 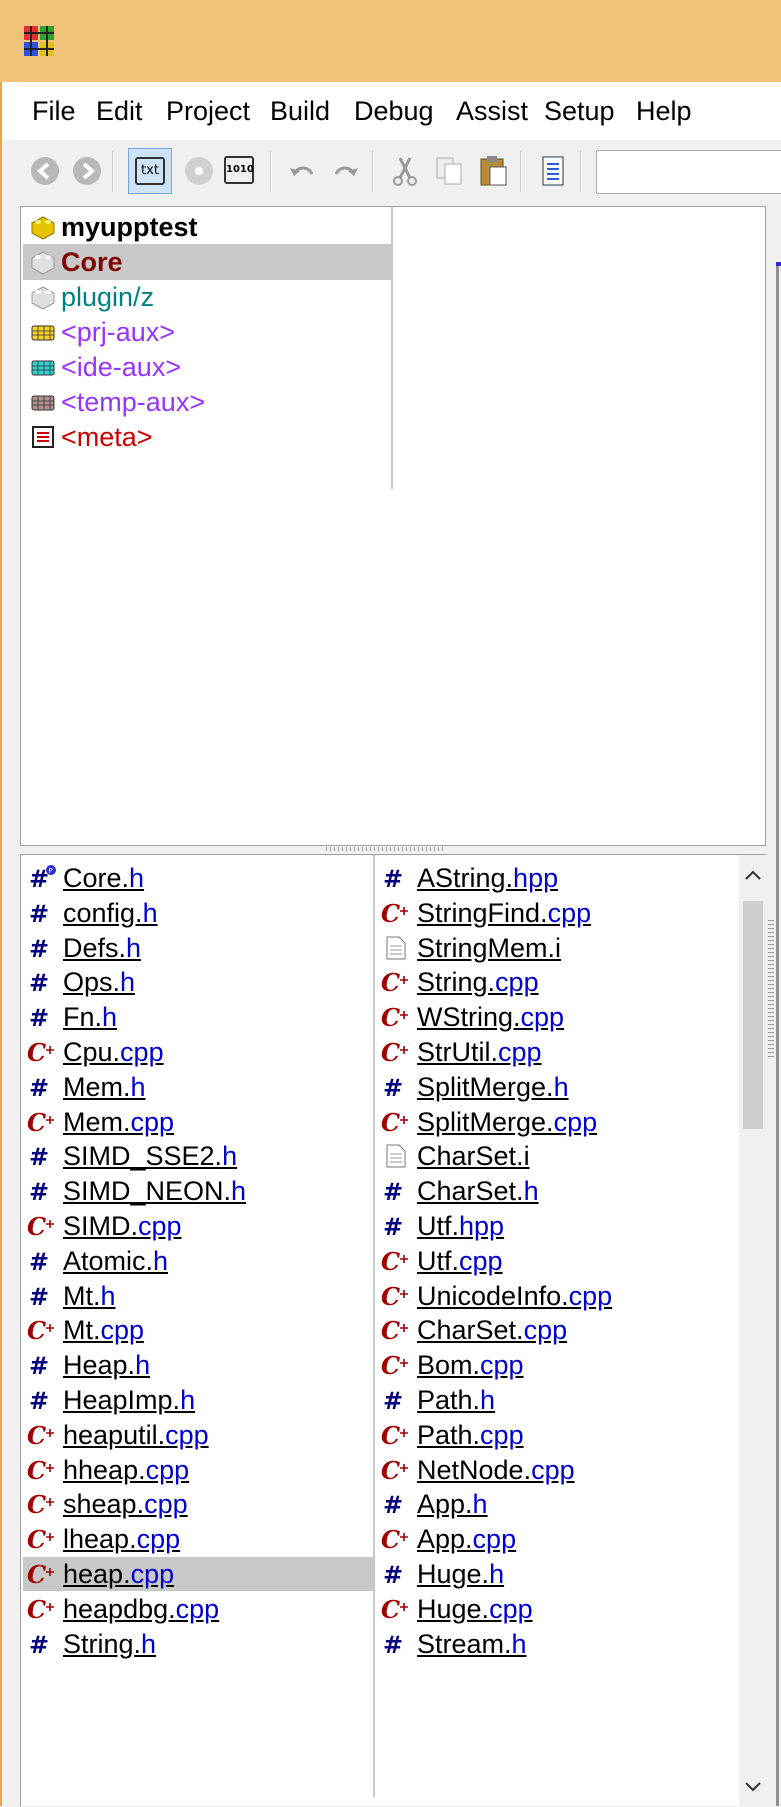 What do you see at coordinates (557, 982) in the screenshot?
I see `file-item: C String.cpp` at bounding box center [557, 982].